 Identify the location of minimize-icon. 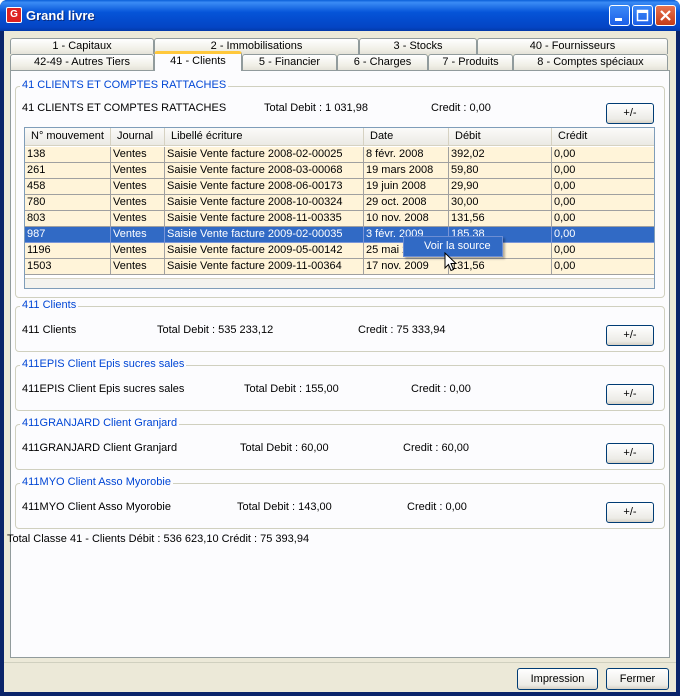
(618, 19).